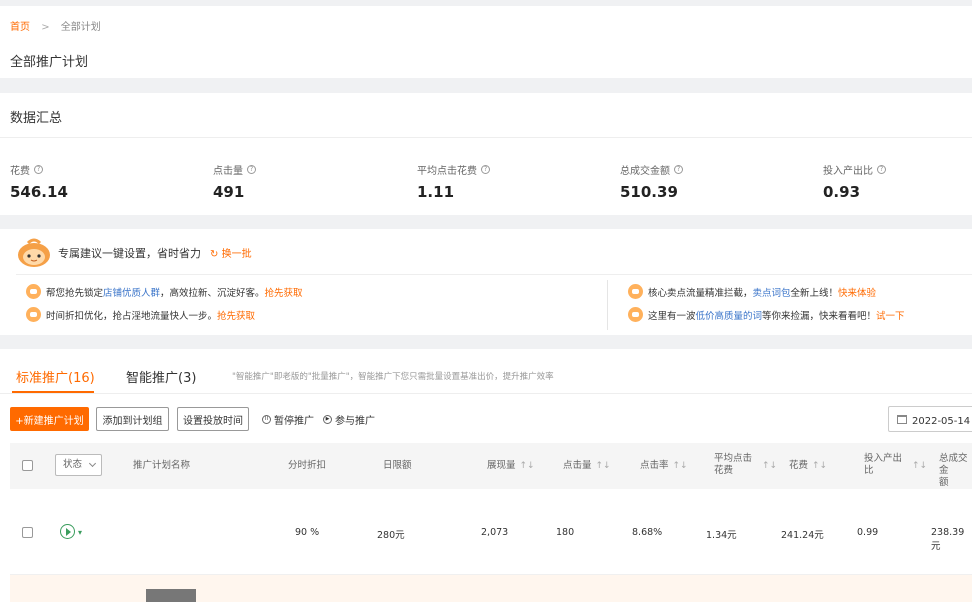 The height and width of the screenshot is (602, 972). What do you see at coordinates (729, 315) in the screenshot?
I see `tip-link: 低价高质量的词` at bounding box center [729, 315].